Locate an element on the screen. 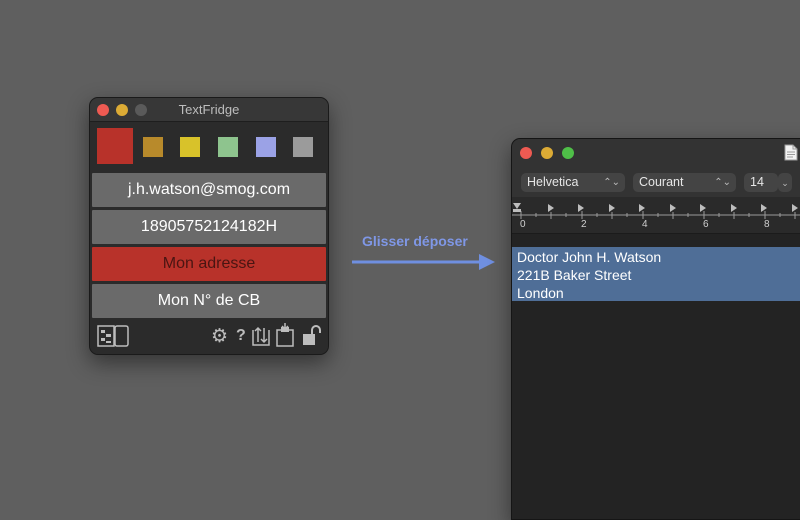 The image size is (800, 520). font-size-dropdown: ⌄ is located at coordinates (785, 182).